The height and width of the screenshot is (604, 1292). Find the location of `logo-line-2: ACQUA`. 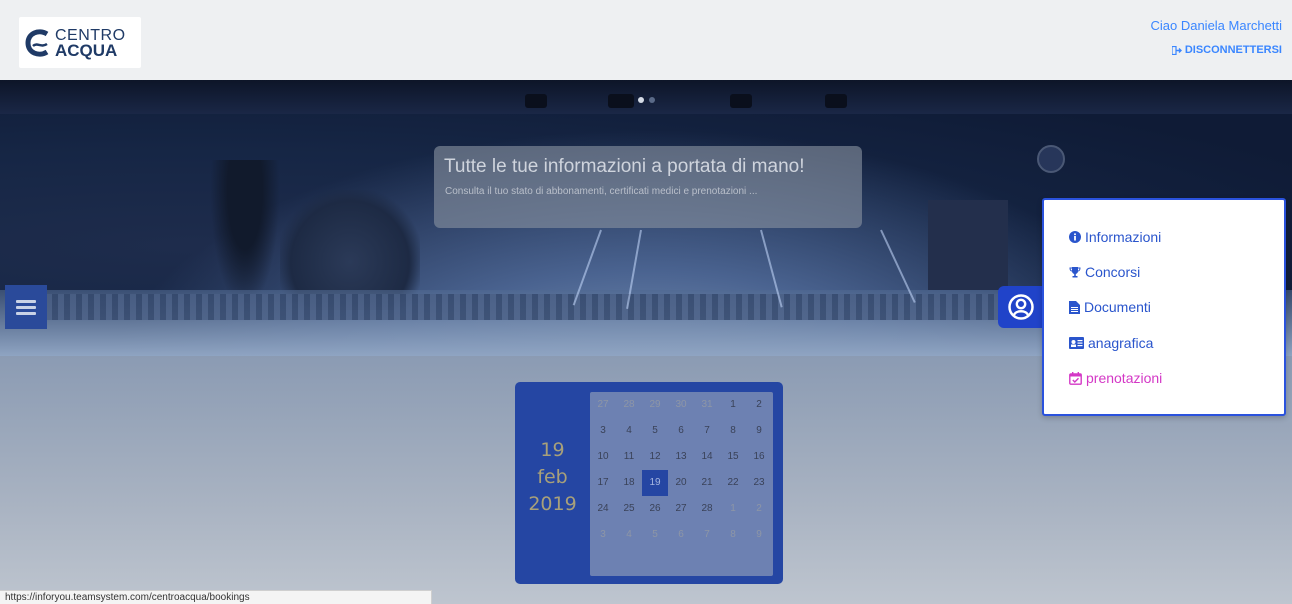

logo-line-2: ACQUA is located at coordinates (86, 50).